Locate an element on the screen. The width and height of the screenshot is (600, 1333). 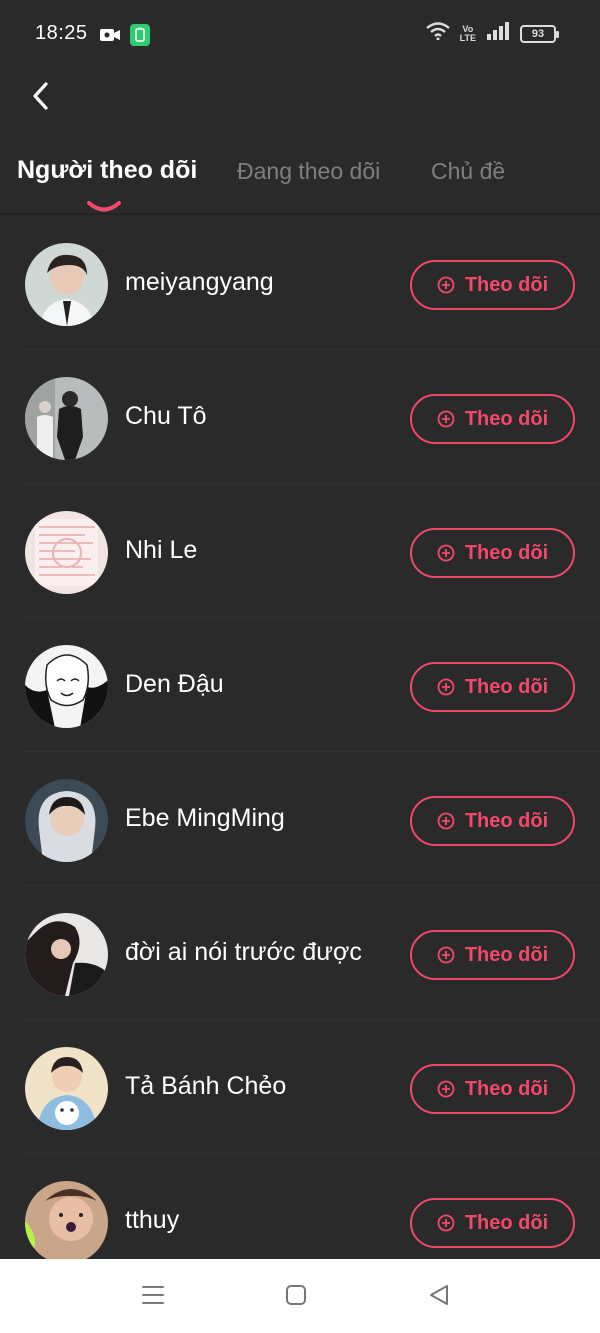
nav-menu-button is located at coordinates (155, 1296).